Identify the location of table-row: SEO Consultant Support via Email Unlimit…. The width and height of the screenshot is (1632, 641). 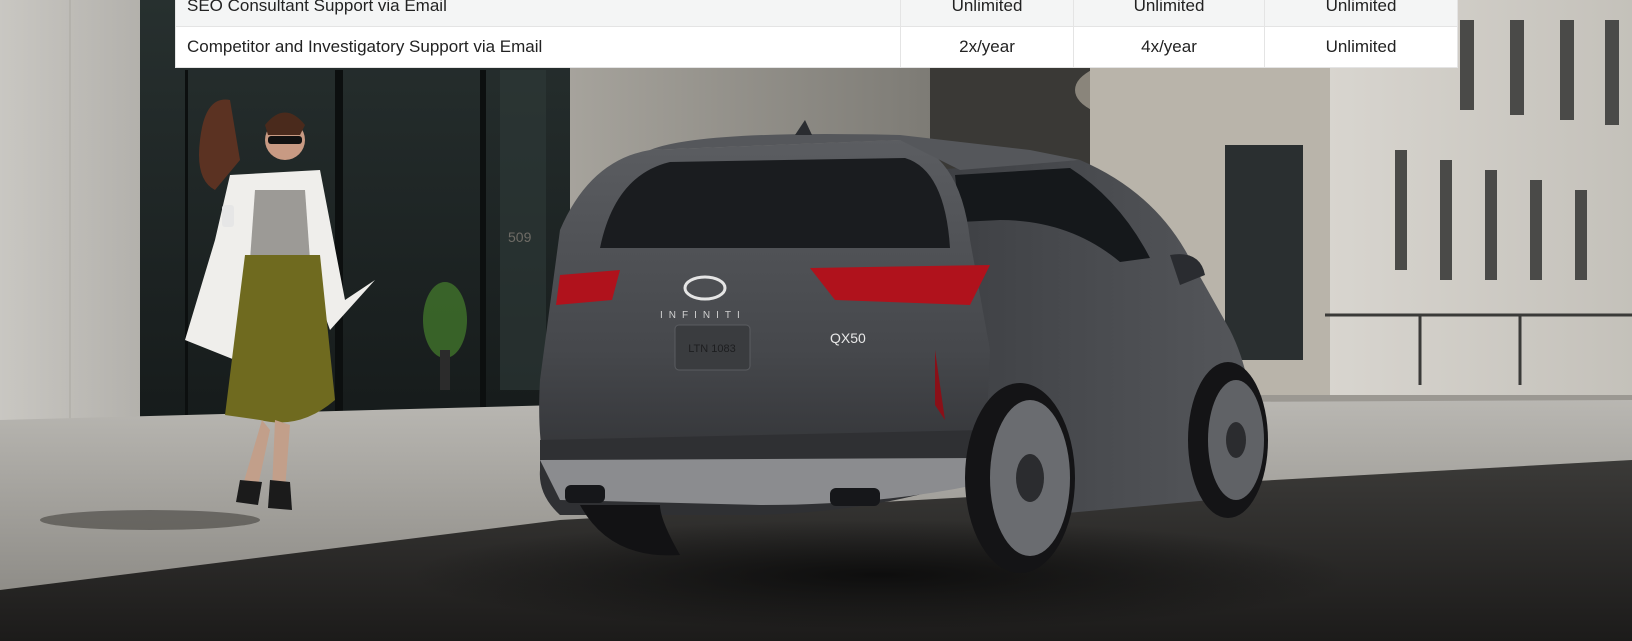
(816, 13).